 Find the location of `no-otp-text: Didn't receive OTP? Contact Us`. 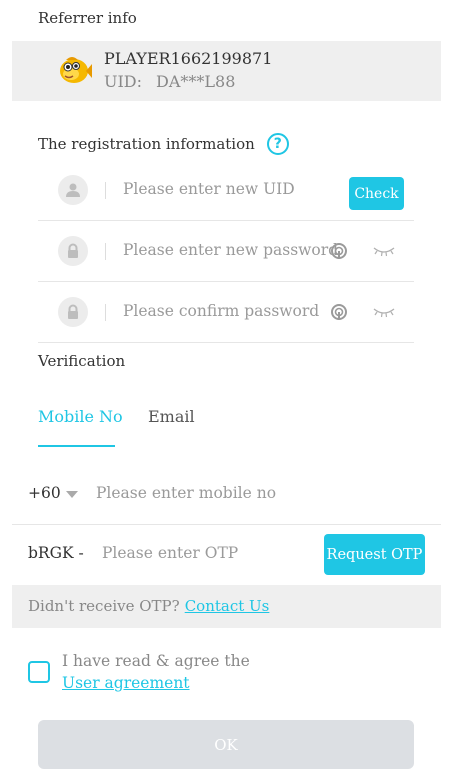

no-otp-text: Didn't receive OTP? Contact Us is located at coordinates (148, 606).